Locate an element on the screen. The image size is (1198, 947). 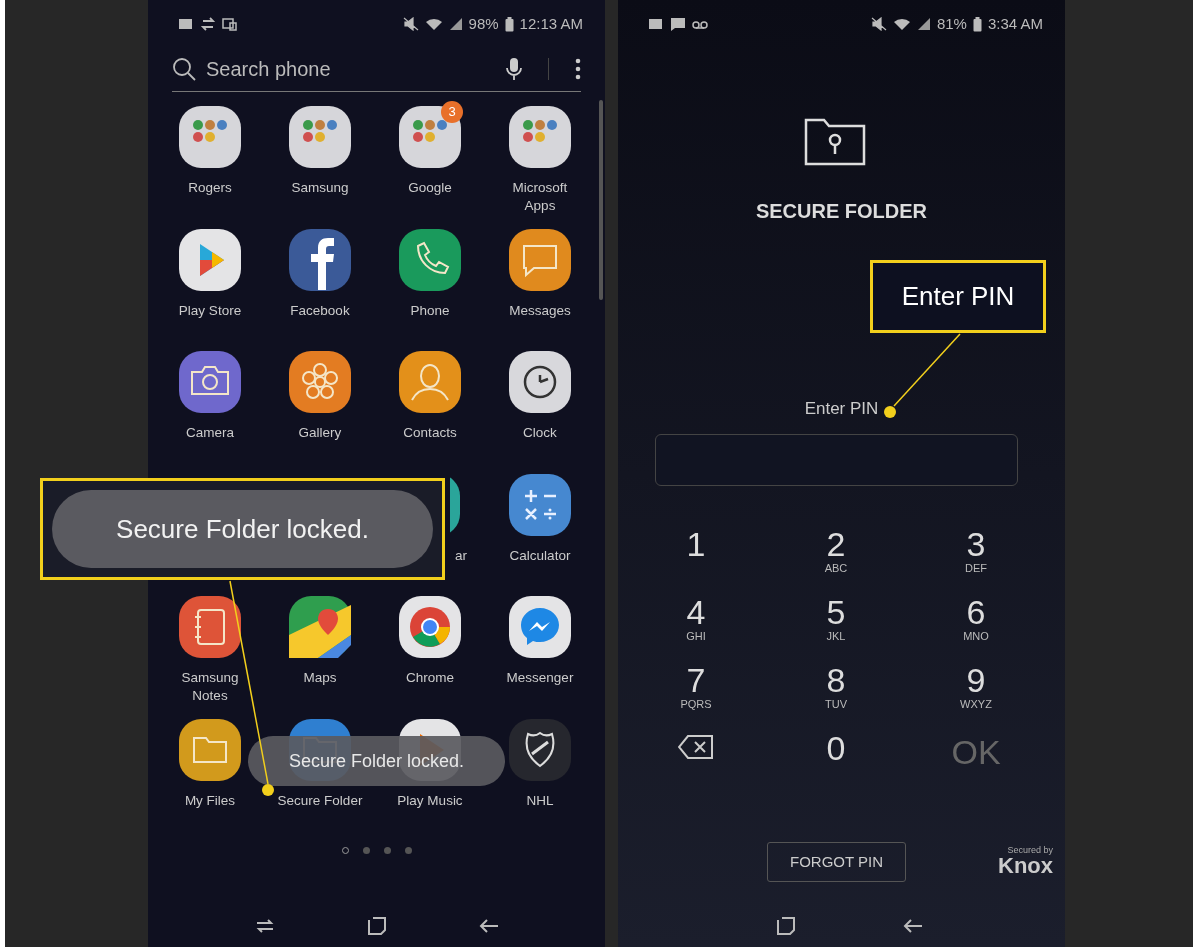
notebook-icon is located at coordinates (210, 627).